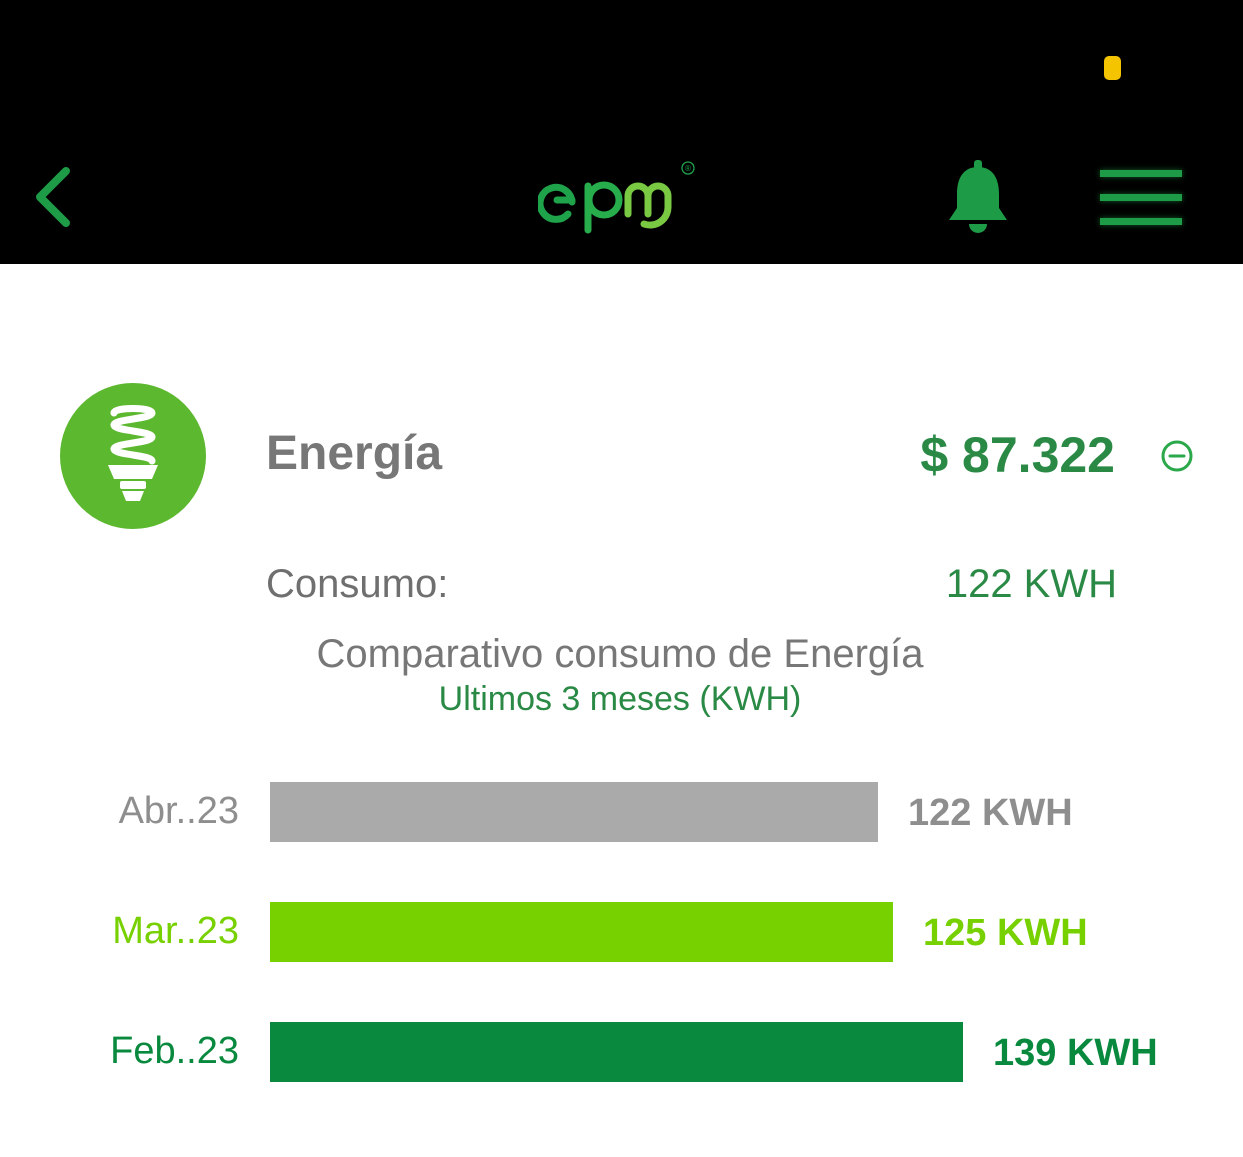 The height and width of the screenshot is (1157, 1243). Describe the element at coordinates (178, 811) in the screenshot. I see `bar-category-label: Abr..23` at that location.